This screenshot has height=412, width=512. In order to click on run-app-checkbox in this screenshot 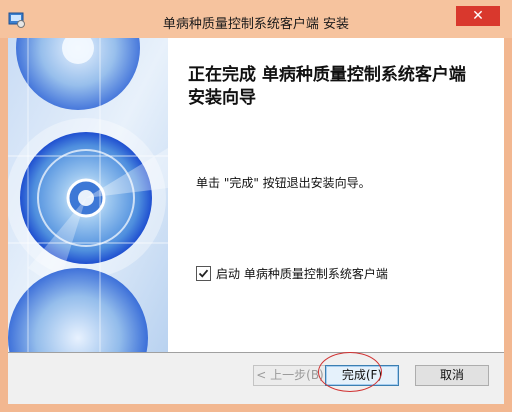, I will do `click(203, 273)`.